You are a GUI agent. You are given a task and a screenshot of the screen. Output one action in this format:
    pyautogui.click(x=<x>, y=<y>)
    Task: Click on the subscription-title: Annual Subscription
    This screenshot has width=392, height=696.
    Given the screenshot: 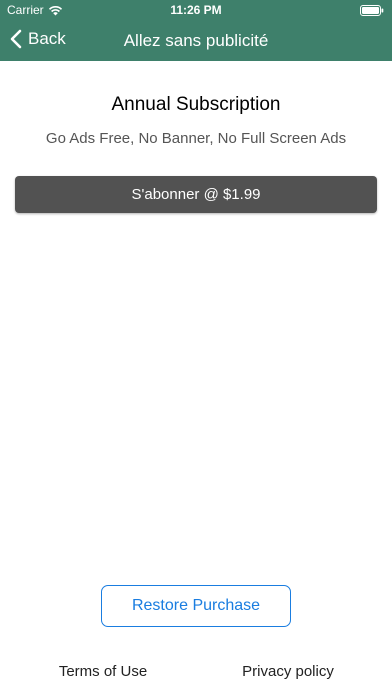 What is the action you would take?
    pyautogui.click(x=196, y=104)
    